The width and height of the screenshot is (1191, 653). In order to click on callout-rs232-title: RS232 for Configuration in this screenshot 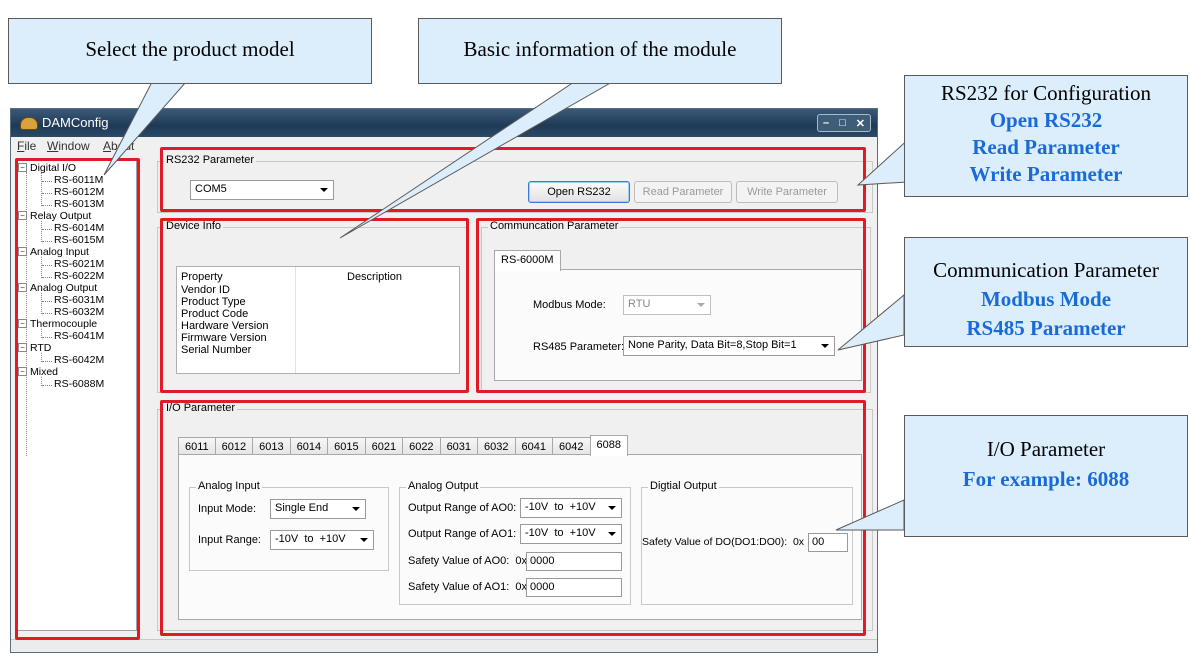, I will do `click(1046, 93)`.